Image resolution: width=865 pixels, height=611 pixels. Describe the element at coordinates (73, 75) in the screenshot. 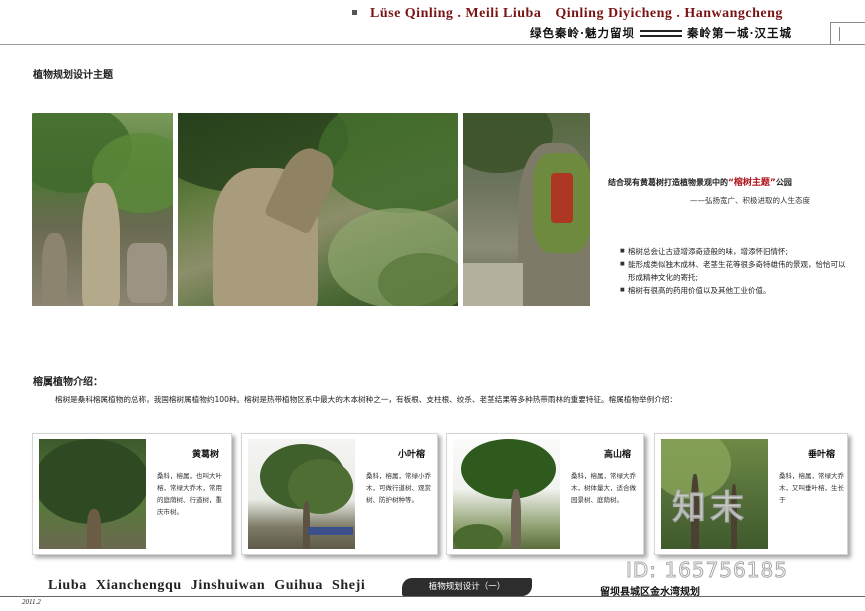

I see `page-section-title: 植物规划设计主题` at that location.